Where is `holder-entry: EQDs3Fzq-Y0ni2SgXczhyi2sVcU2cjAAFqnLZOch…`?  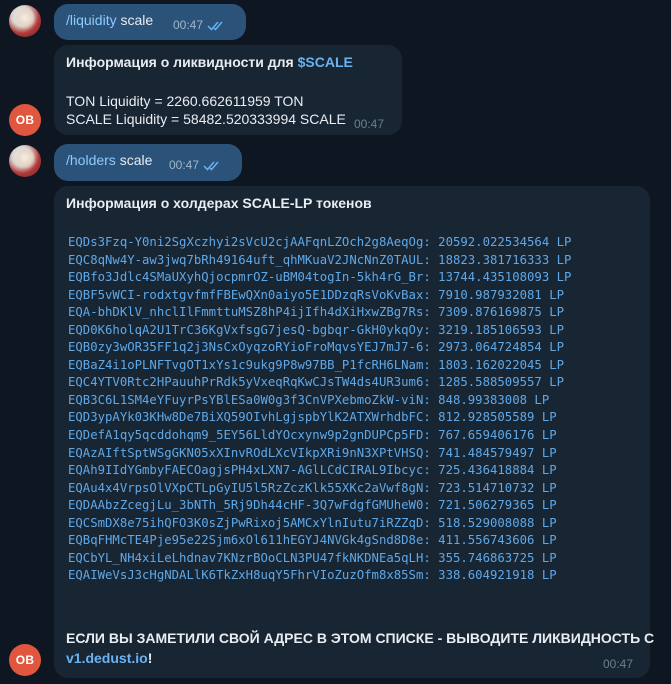
holder-entry: EQDs3Fzq-Y0ni2SgXczhyi2sVcU2cjAAFqnLZOch… is located at coordinates (319, 243).